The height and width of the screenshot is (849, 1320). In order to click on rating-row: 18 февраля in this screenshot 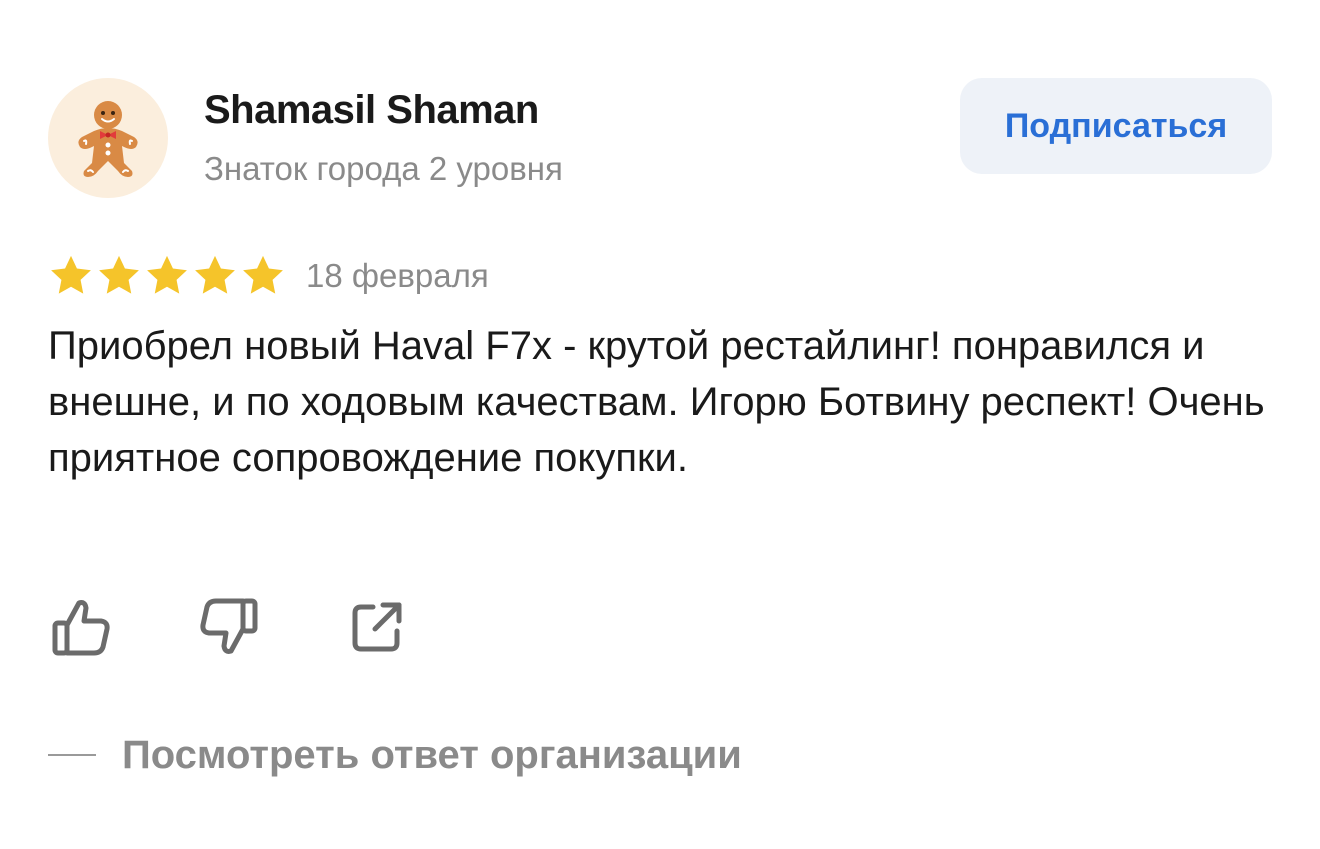, I will do `click(268, 276)`.